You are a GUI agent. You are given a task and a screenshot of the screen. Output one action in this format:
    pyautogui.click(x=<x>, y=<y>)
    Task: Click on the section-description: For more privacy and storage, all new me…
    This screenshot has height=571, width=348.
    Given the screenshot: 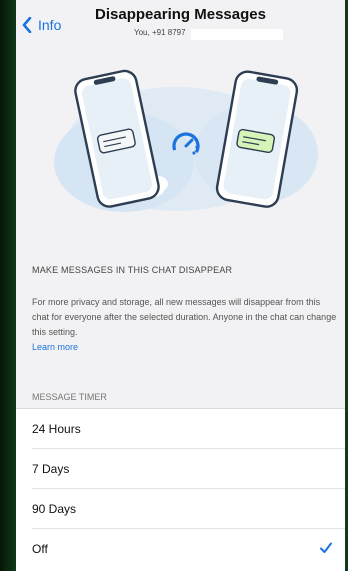 What is the action you would take?
    pyautogui.click(x=184, y=325)
    